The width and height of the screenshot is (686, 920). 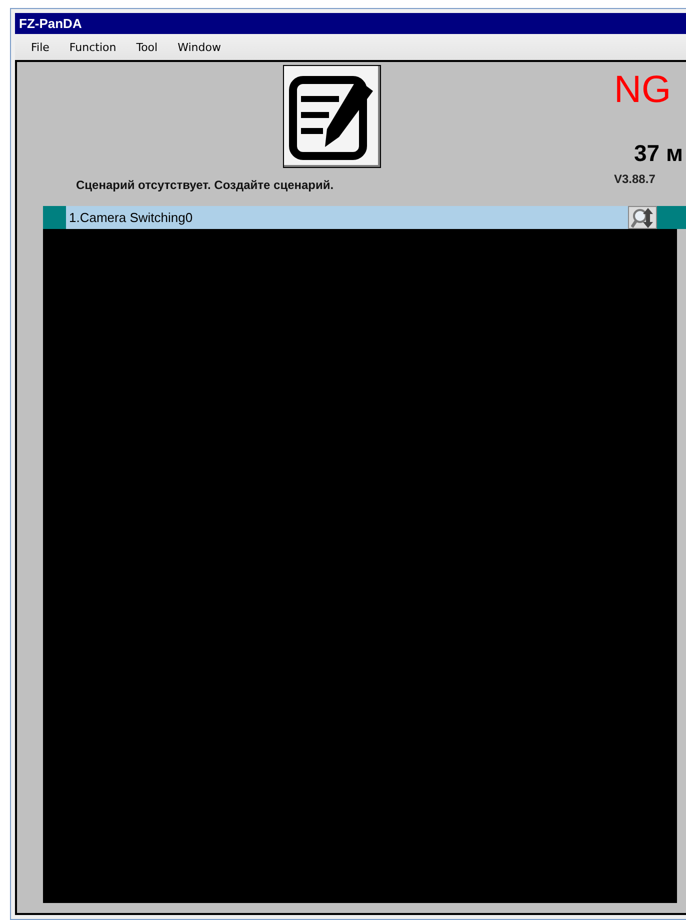 I want to click on zoom-button, so click(x=642, y=217).